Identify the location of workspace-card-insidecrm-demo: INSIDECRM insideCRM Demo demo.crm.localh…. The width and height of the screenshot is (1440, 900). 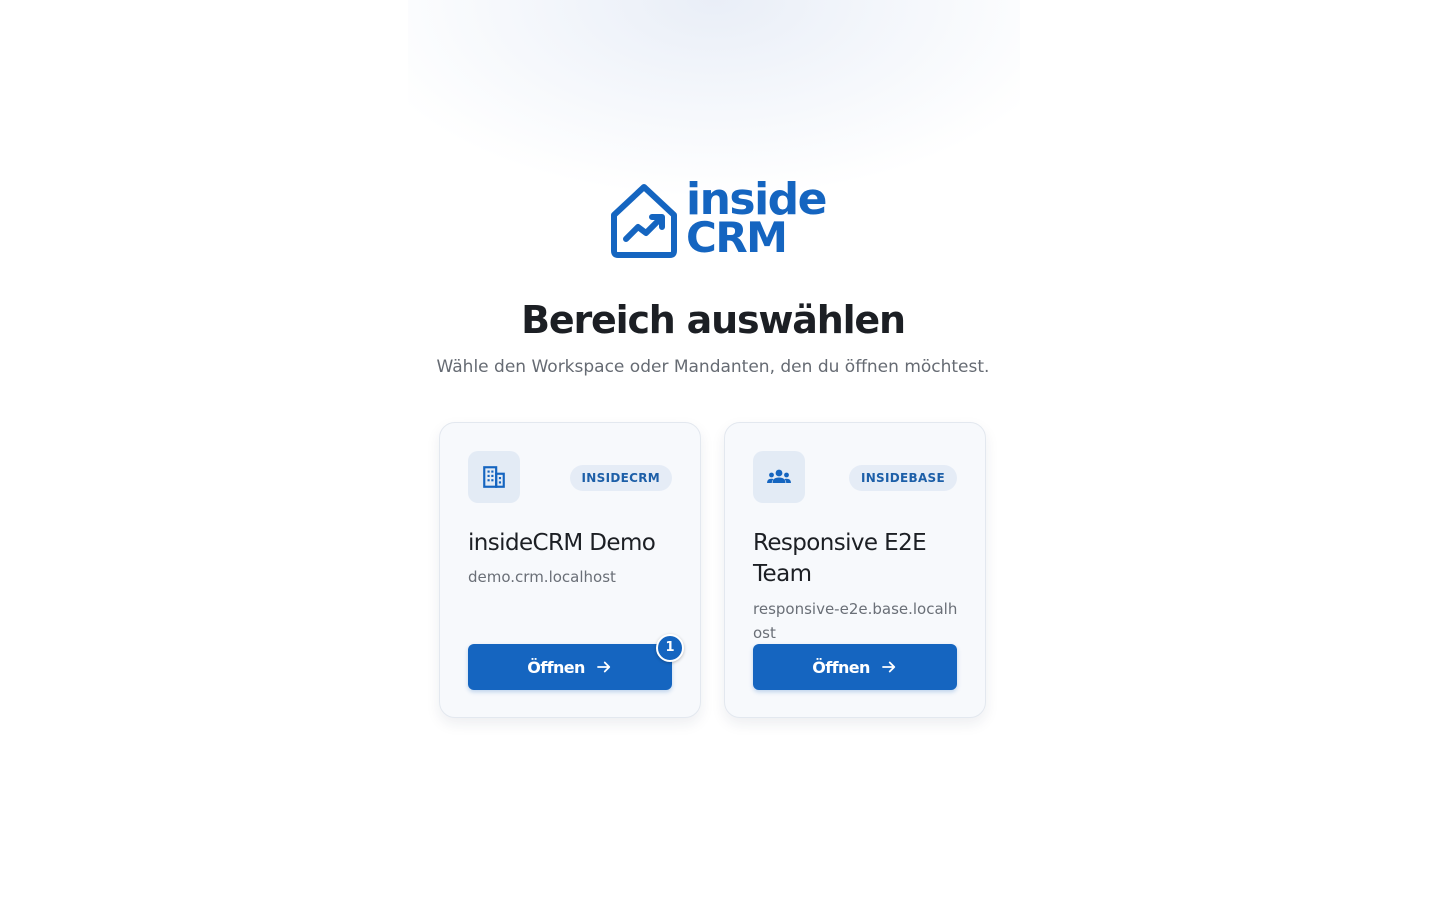
(570, 570).